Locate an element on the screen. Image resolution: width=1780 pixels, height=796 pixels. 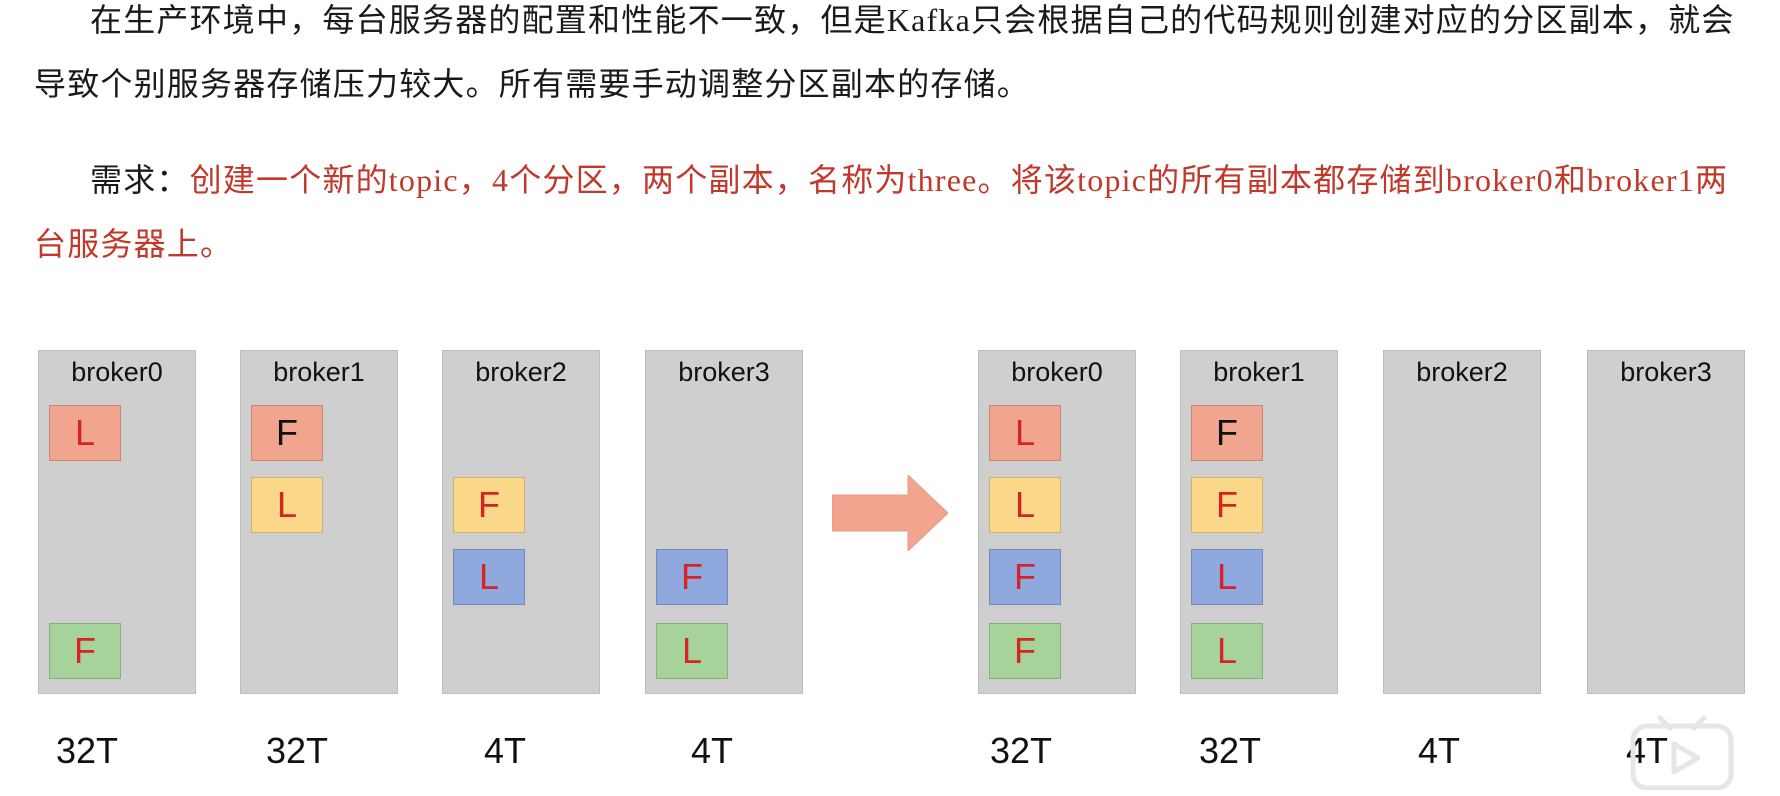
right-arrow-icon is located at coordinates (890, 513).